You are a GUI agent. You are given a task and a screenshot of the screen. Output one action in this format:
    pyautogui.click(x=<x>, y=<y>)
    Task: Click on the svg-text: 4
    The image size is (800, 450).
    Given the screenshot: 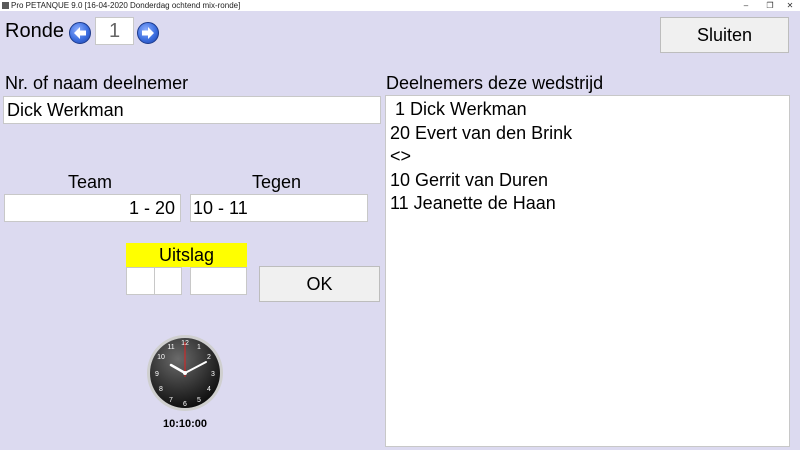 What is the action you would take?
    pyautogui.click(x=209, y=389)
    